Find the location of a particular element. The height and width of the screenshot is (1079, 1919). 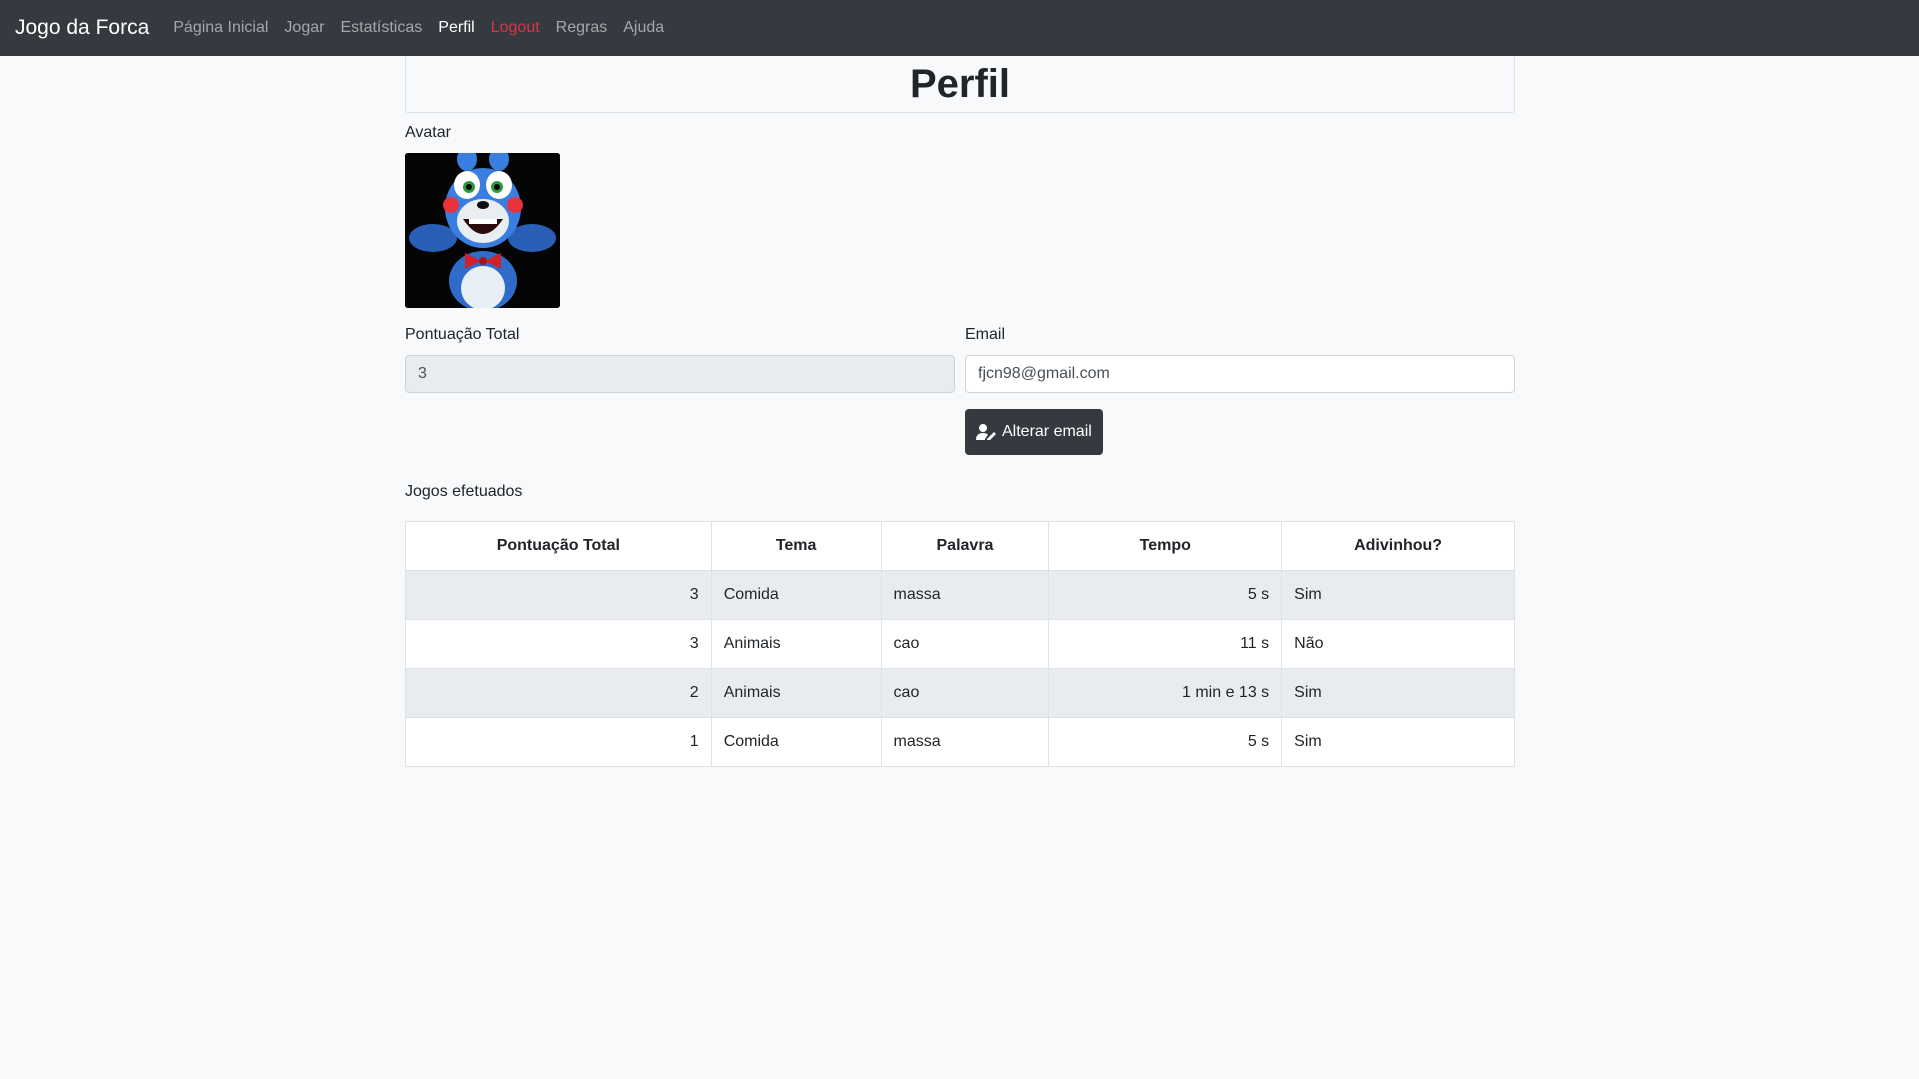

table-row: 3 Comida massa 5 s Sim is located at coordinates (960, 595).